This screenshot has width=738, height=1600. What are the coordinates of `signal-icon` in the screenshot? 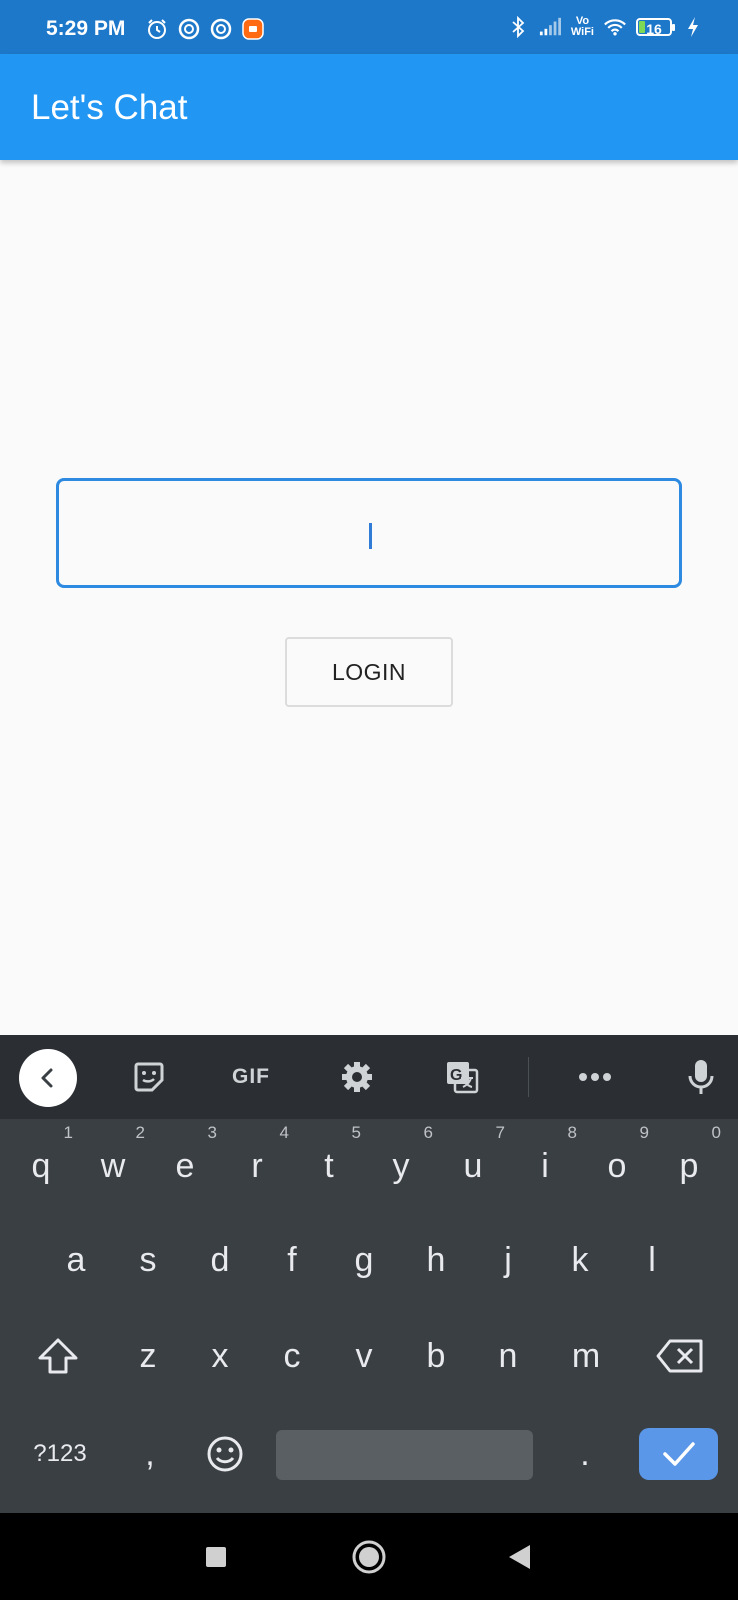 It's located at (550, 27).